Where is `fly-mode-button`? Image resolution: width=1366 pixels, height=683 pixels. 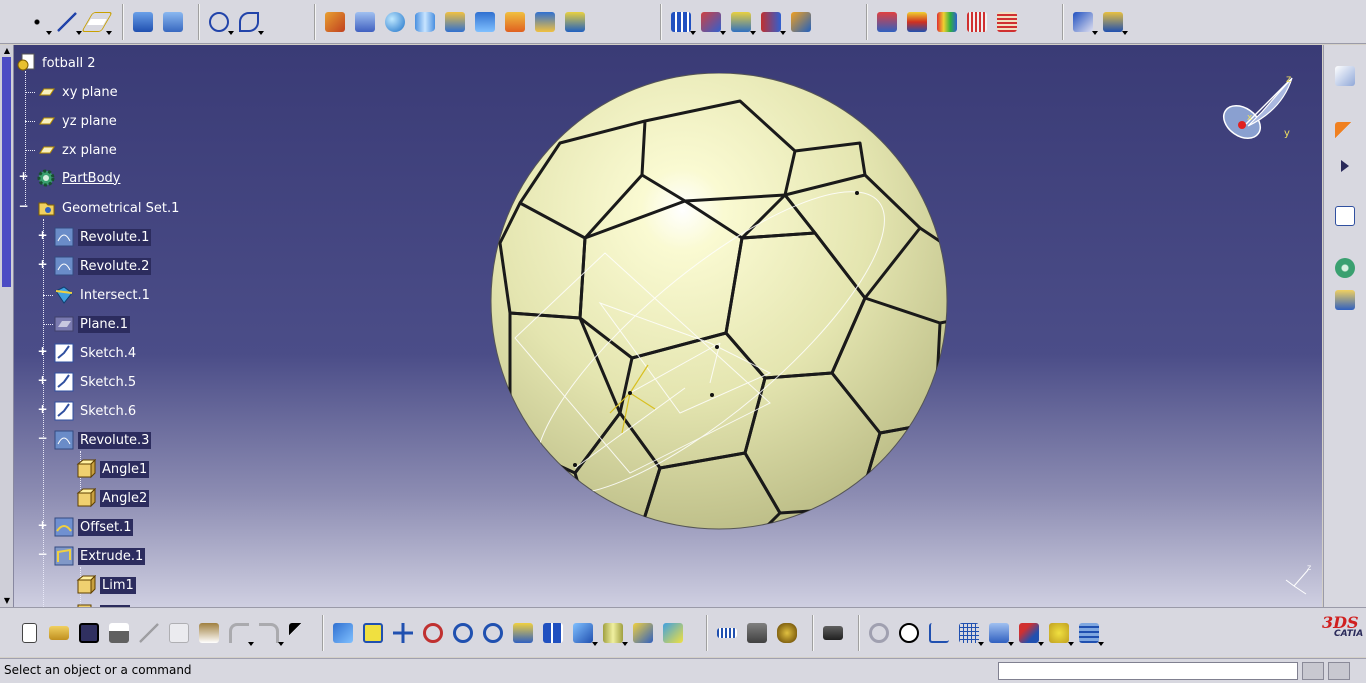
fly-mode-button is located at coordinates (343, 633).